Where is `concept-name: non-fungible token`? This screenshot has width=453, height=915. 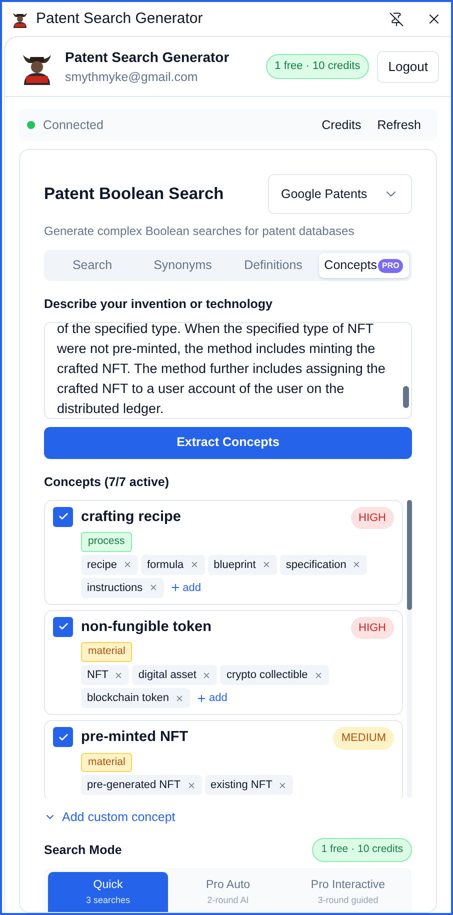 concept-name: non-fungible token is located at coordinates (146, 628).